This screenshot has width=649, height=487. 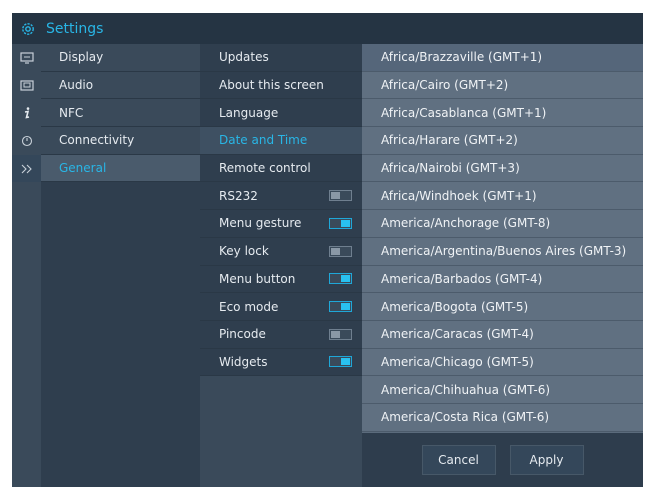 What do you see at coordinates (340, 251) in the screenshot?
I see `key-lock-toggle` at bounding box center [340, 251].